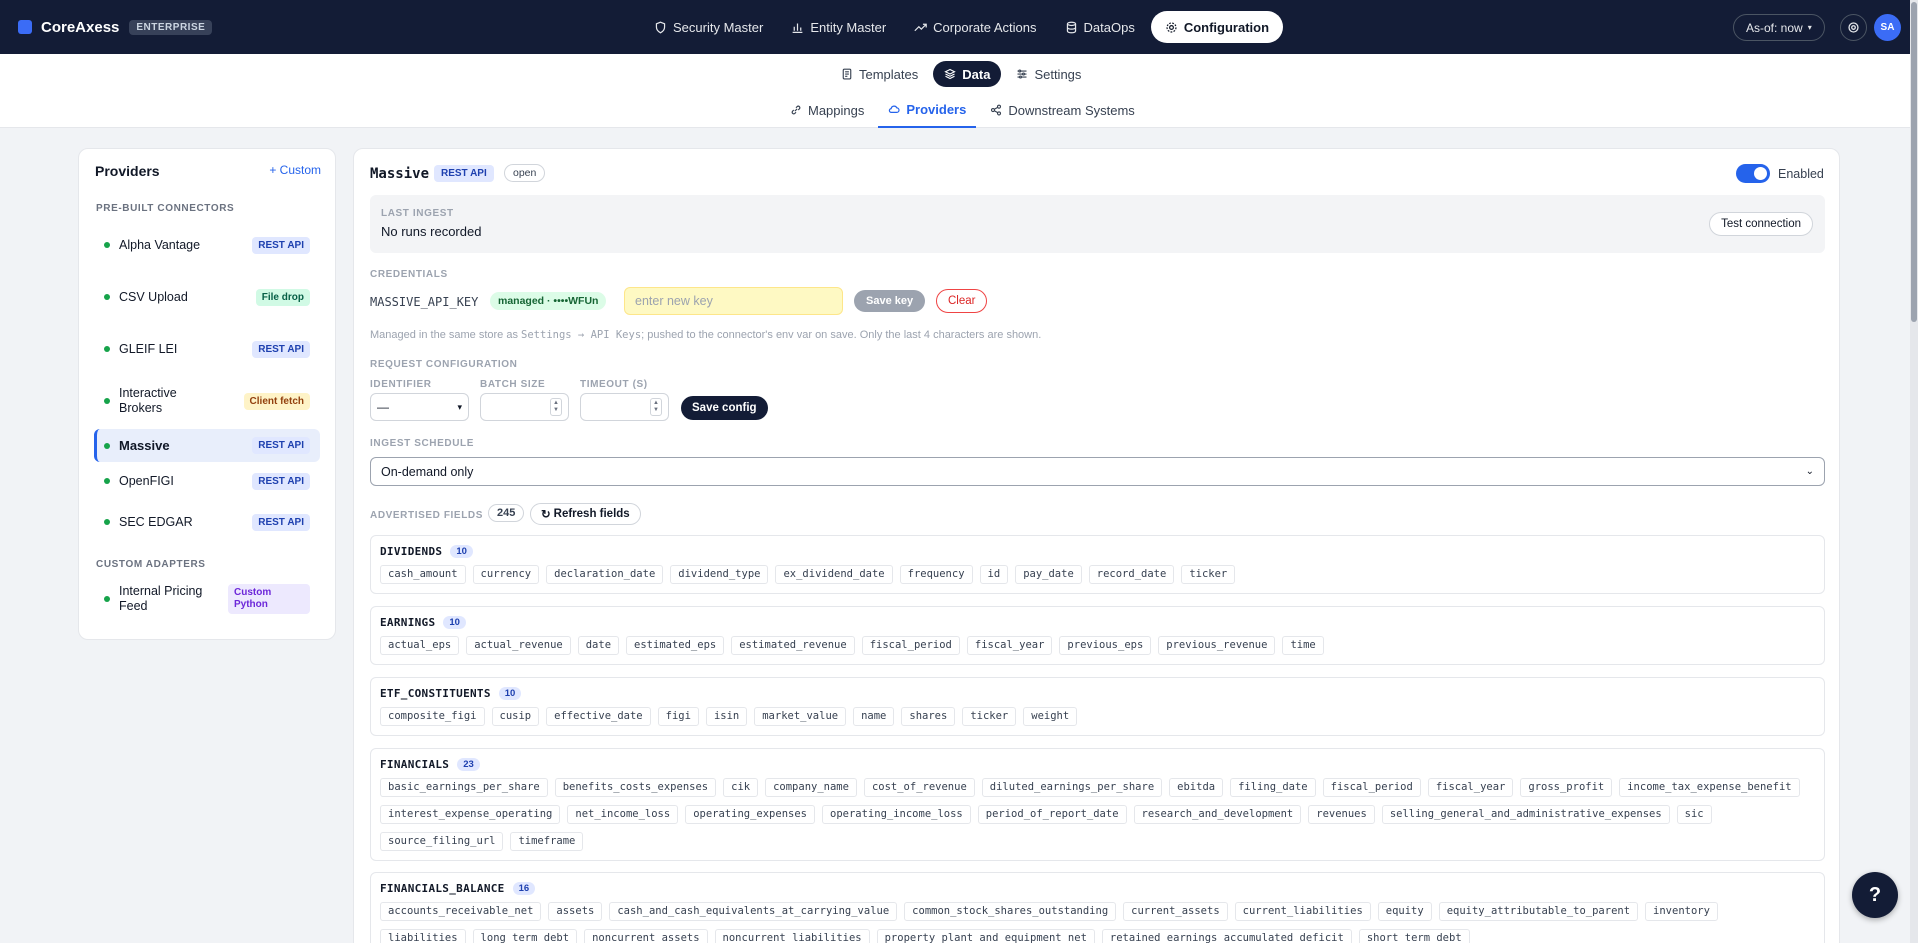  Describe the element at coordinates (419, 407) in the screenshot. I see `identifier-select: — ▾` at that location.